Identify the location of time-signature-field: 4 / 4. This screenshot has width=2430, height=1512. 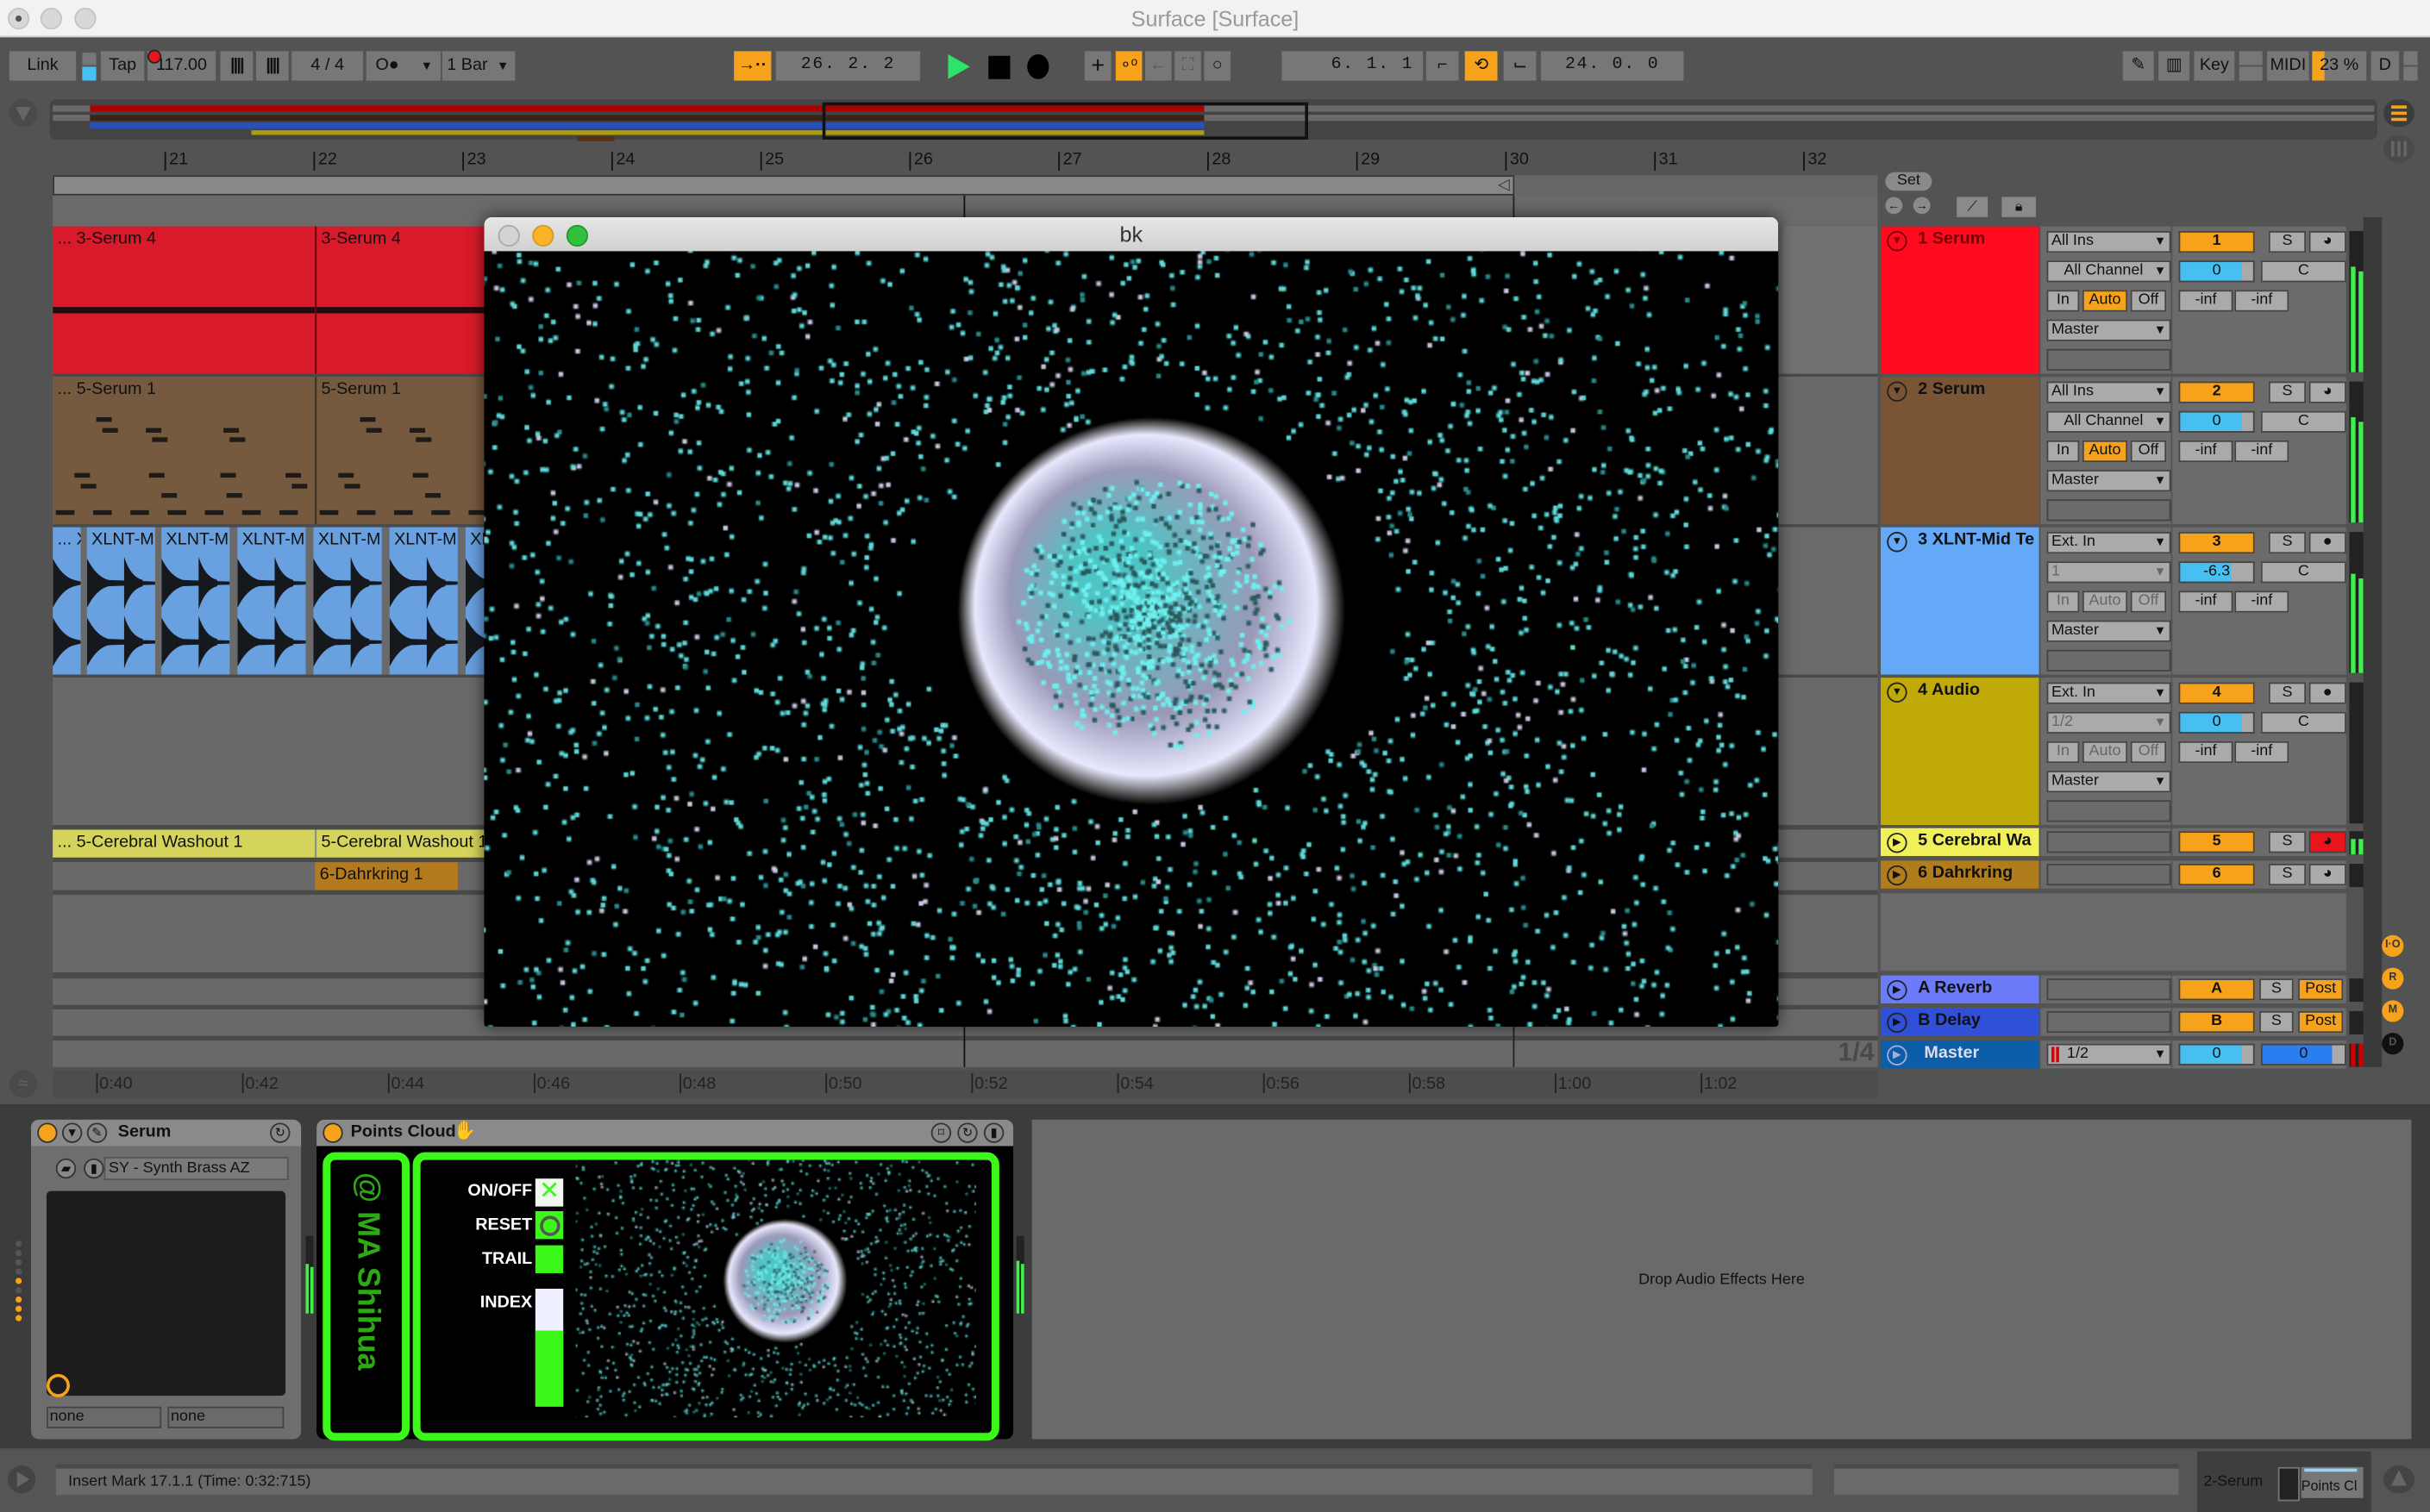
(327, 66).